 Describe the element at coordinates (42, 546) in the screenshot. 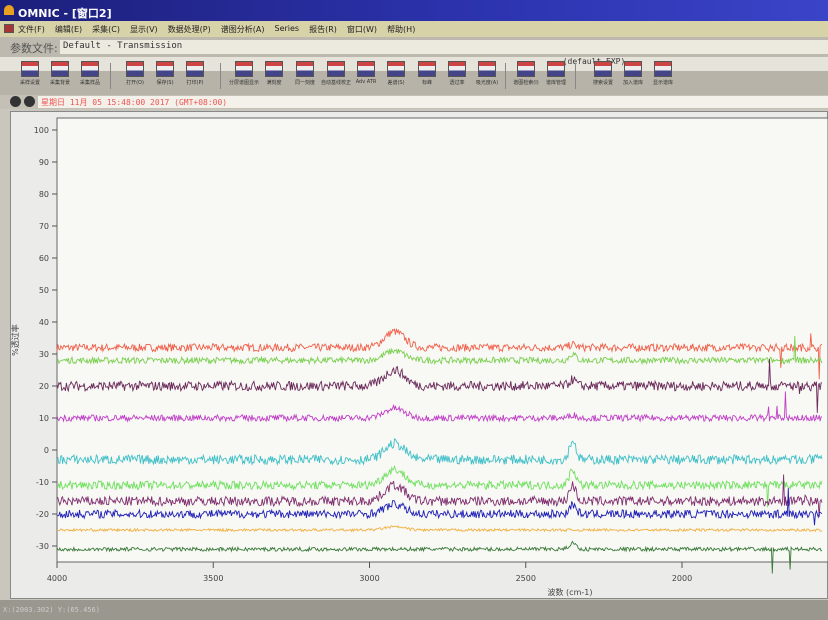

I see `y-tick-label: -30` at that location.